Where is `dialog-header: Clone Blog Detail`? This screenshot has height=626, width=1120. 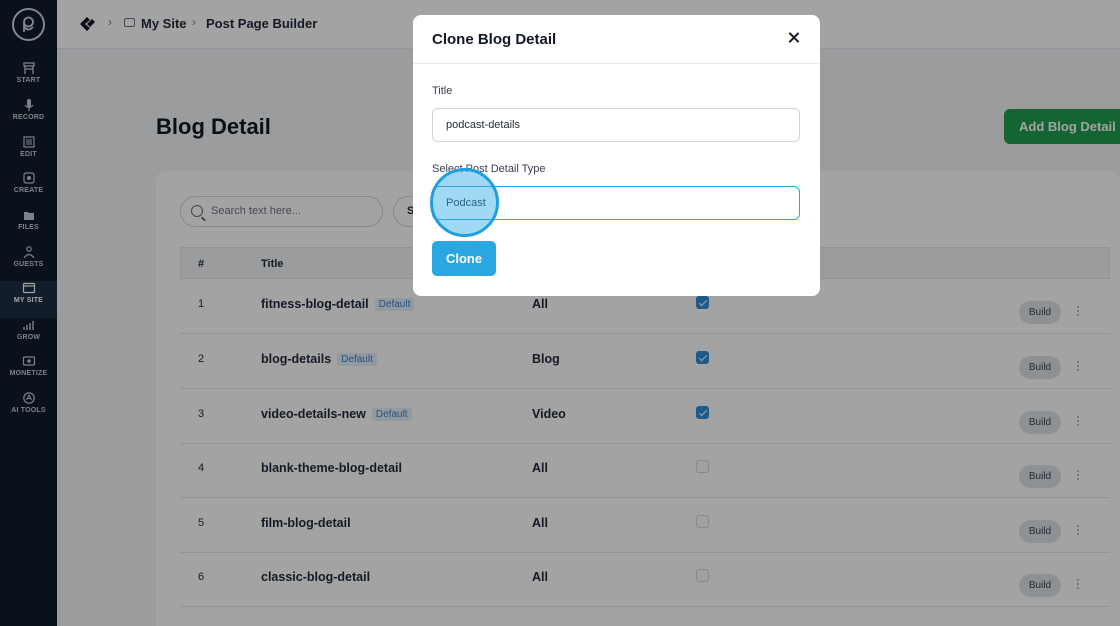
dialog-header: Clone Blog Detail is located at coordinates (616, 39).